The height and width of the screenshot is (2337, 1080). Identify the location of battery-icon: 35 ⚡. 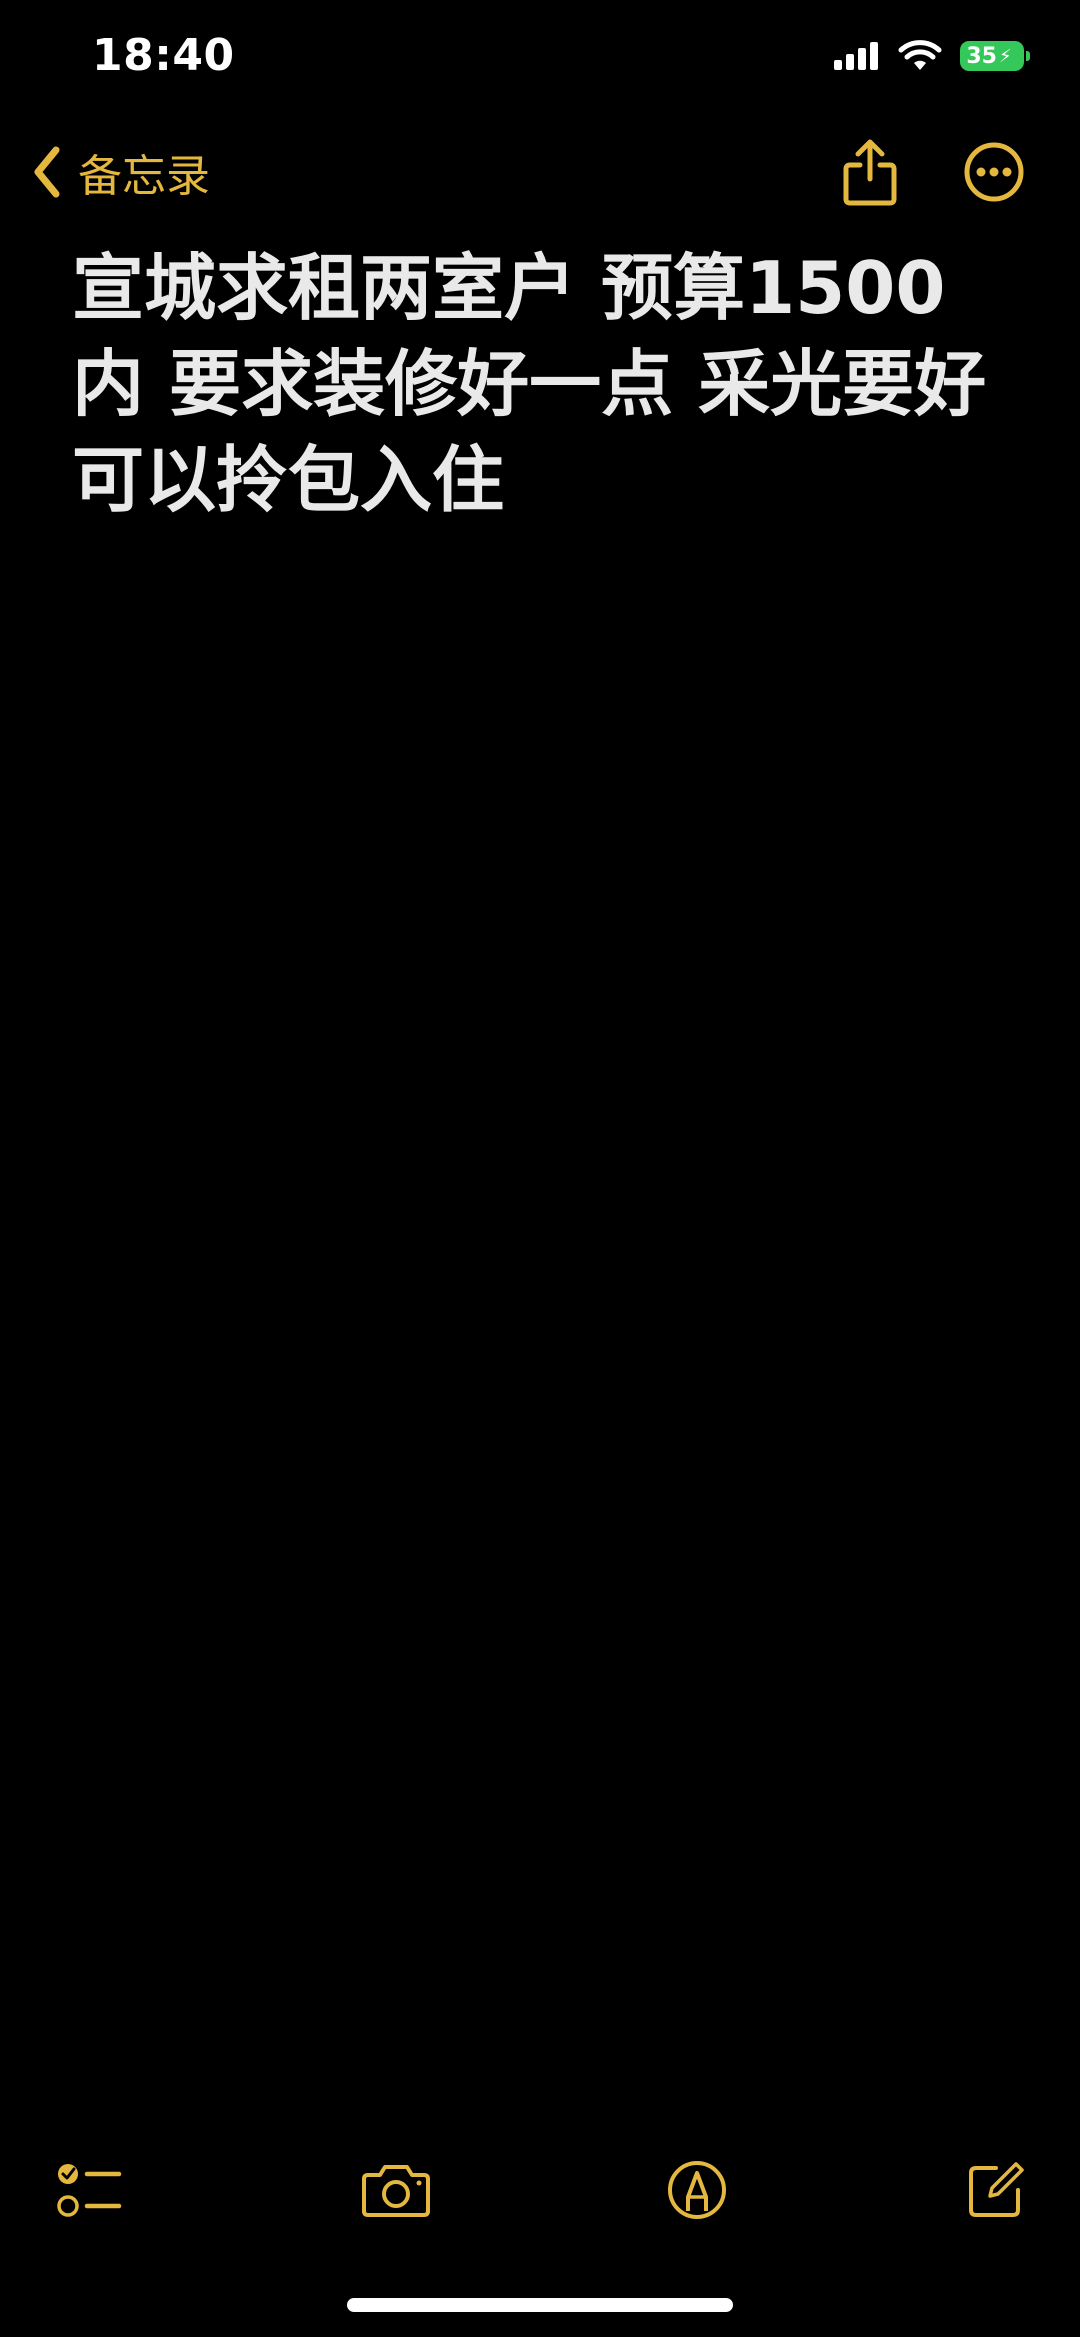
(995, 56).